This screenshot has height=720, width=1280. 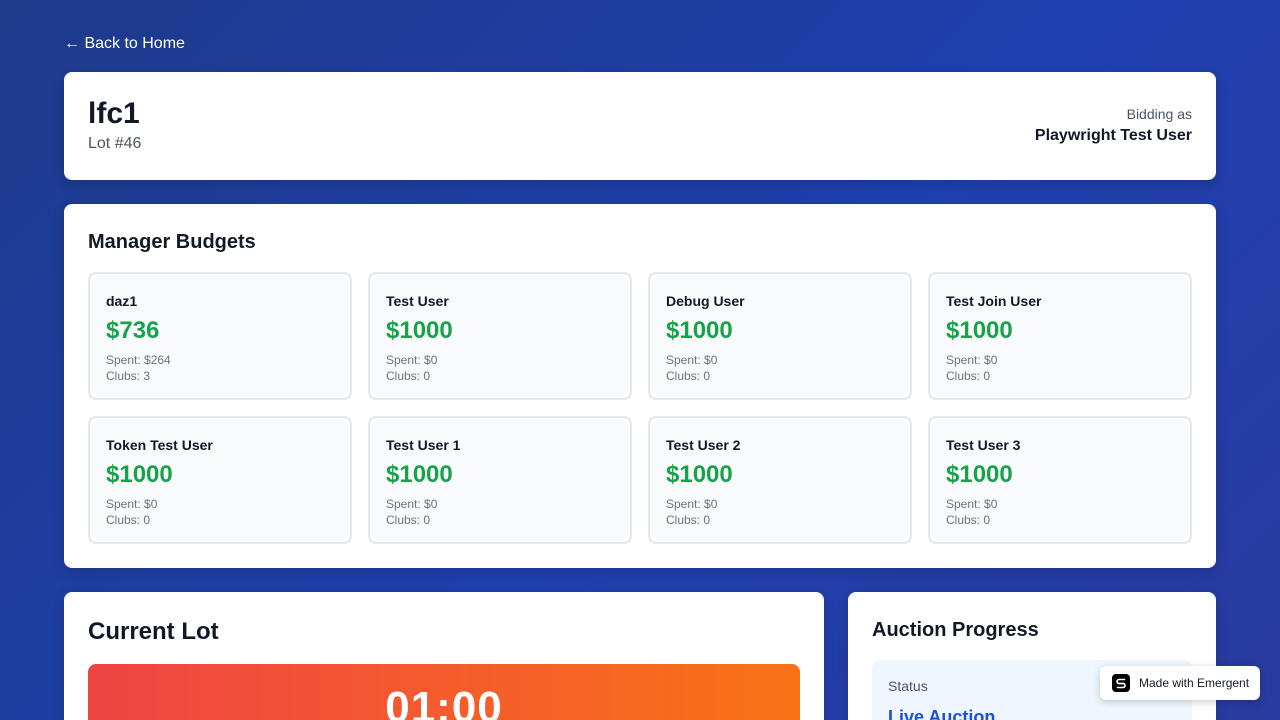 I want to click on manager-name: Test Join User, so click(x=994, y=301).